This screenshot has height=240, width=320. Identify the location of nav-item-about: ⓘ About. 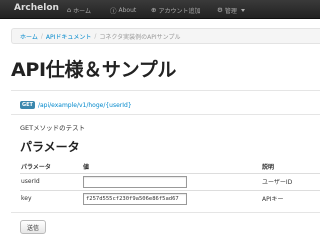
(123, 10).